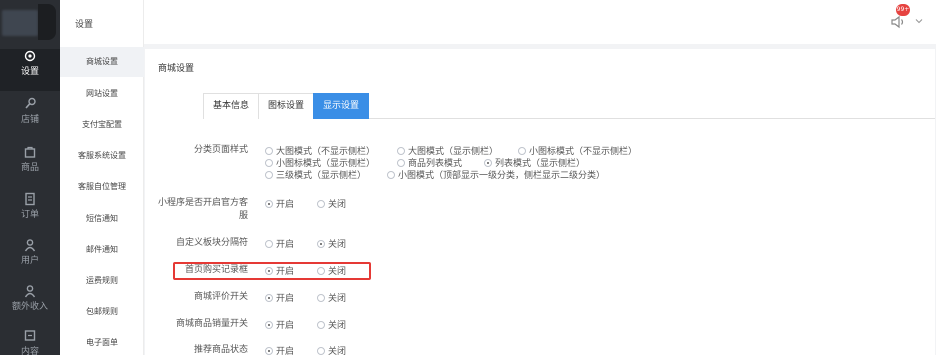 The height and width of the screenshot is (355, 936). I want to click on chevron-down-icon, so click(919, 21).